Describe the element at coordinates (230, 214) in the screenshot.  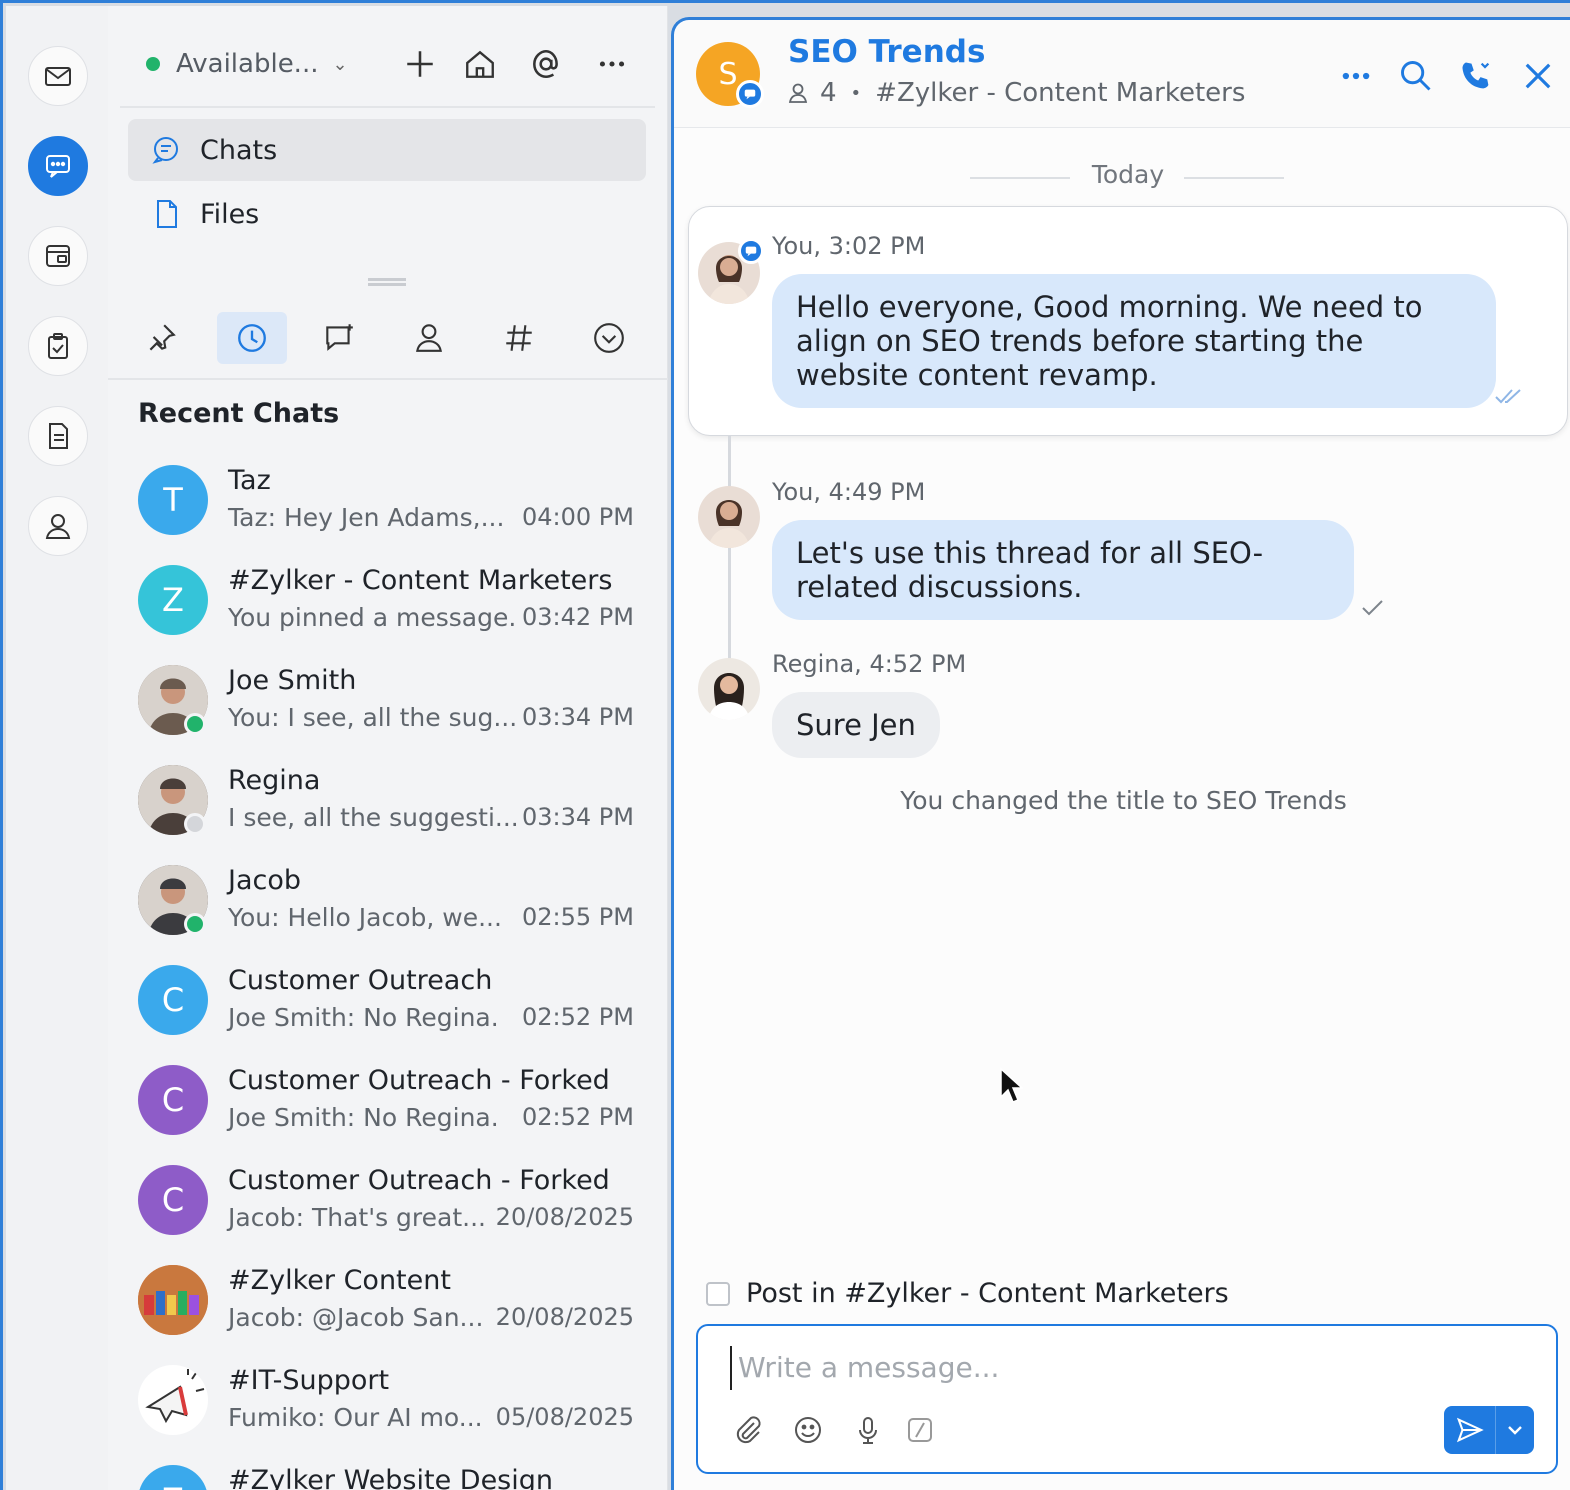
I see `nav-files-label: Files` at that location.